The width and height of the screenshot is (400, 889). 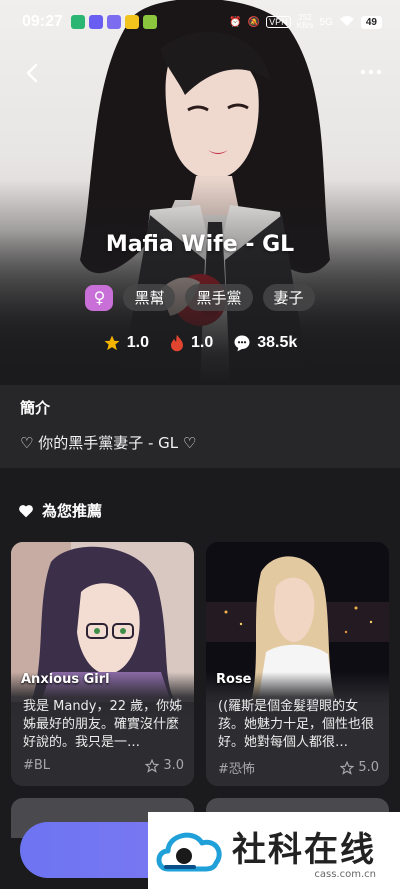 What do you see at coordinates (65, 679) in the screenshot?
I see `card-name: Anxious Girl` at bounding box center [65, 679].